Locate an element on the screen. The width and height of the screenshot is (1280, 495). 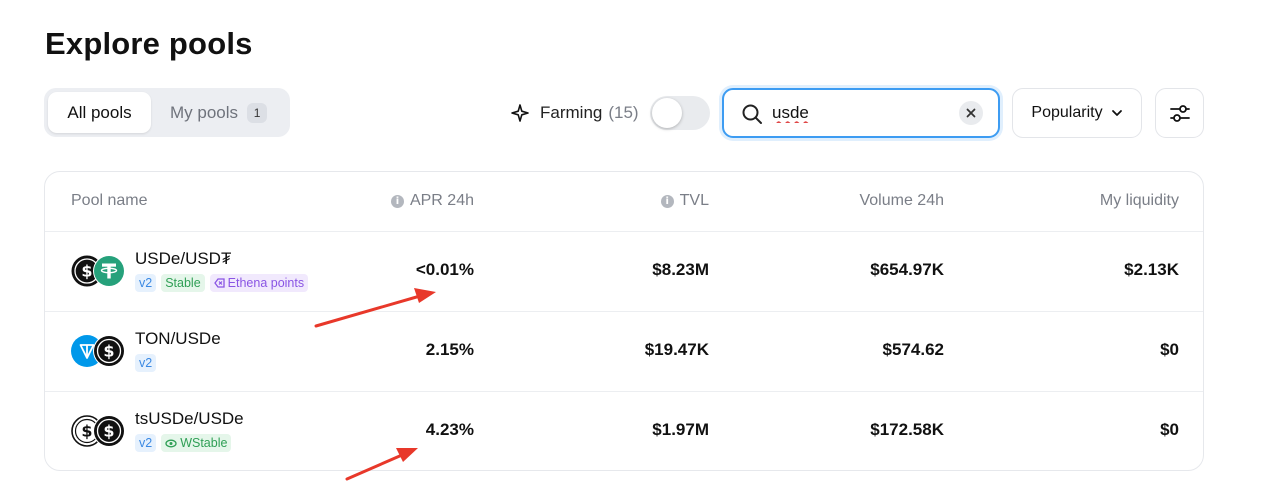
column-pool-name: Pool name is located at coordinates (109, 201).